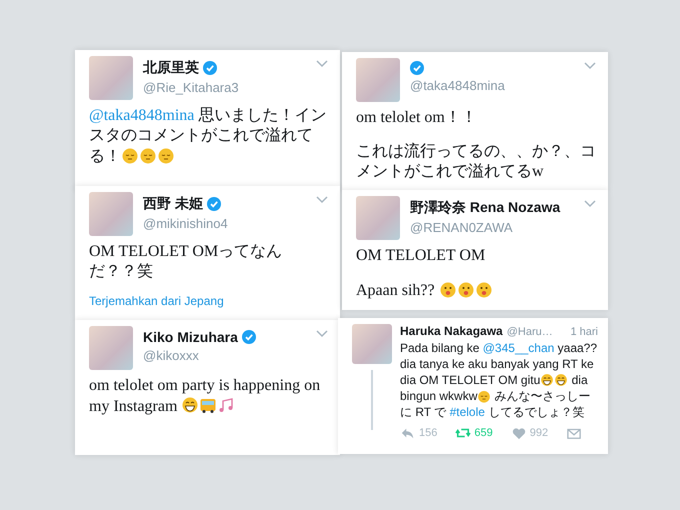  What do you see at coordinates (199, 355) in the screenshot?
I see `user-handle: @kikoxxx` at bounding box center [199, 355].